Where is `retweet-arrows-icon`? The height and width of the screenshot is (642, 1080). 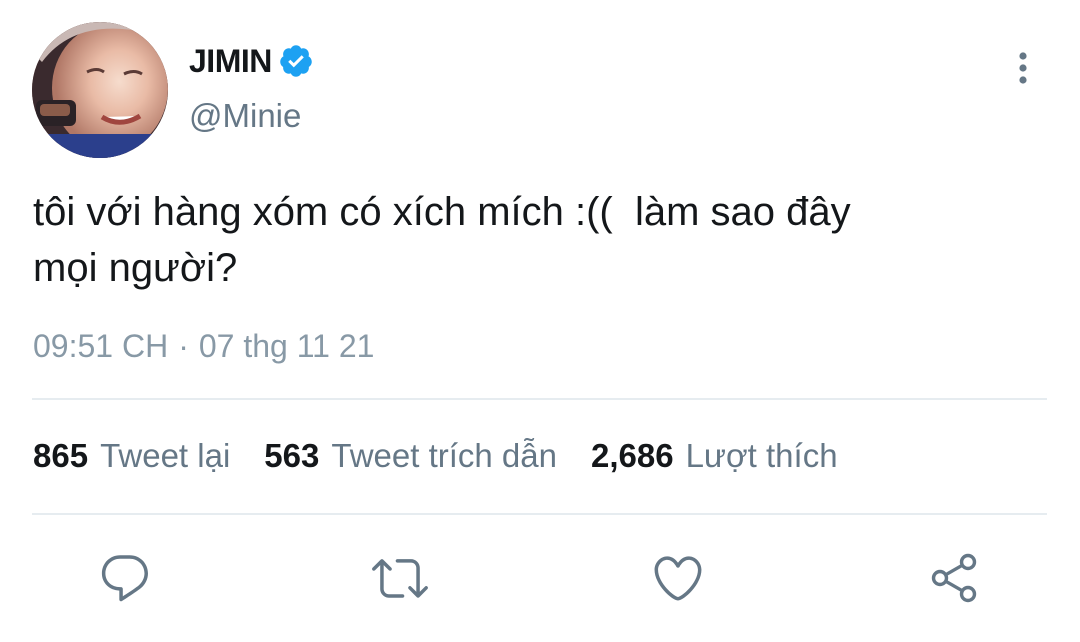 retweet-arrows-icon is located at coordinates (400, 578).